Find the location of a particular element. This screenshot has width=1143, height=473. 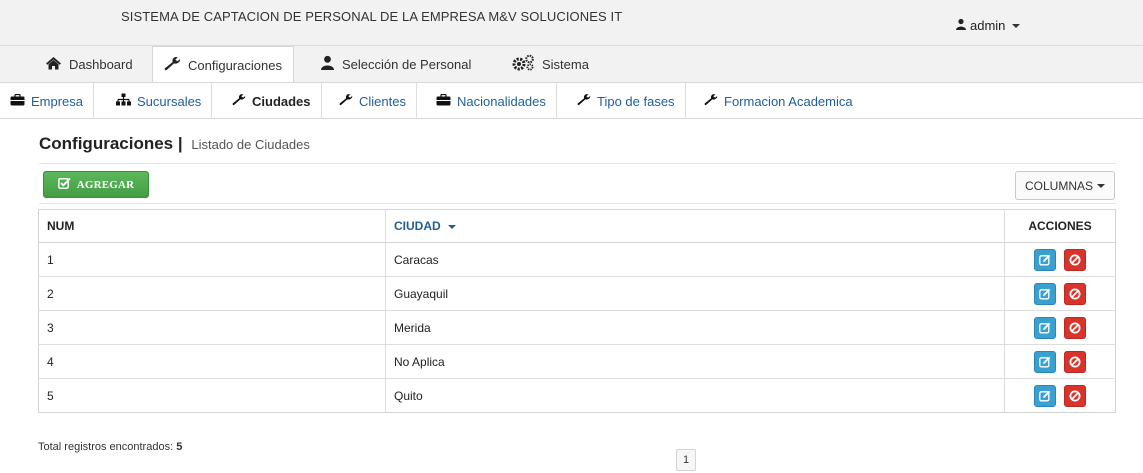

subnav-item-label: Clientes is located at coordinates (382, 101).